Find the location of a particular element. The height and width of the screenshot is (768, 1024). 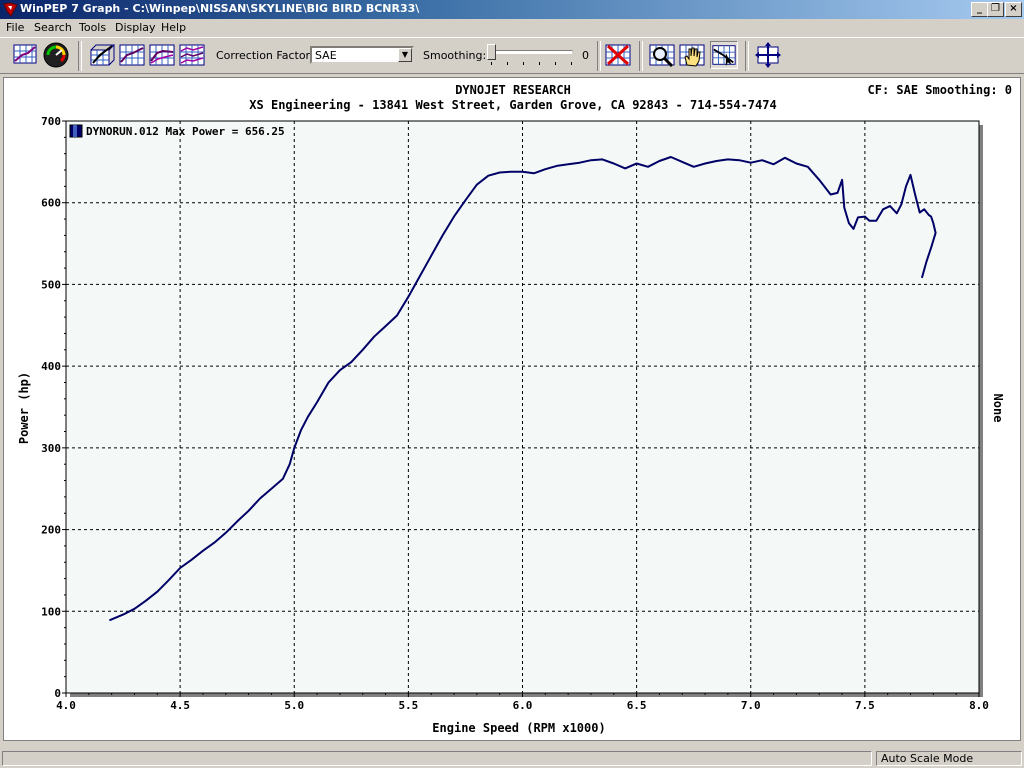

x-tick-label: 6.0 is located at coordinates (523, 705).